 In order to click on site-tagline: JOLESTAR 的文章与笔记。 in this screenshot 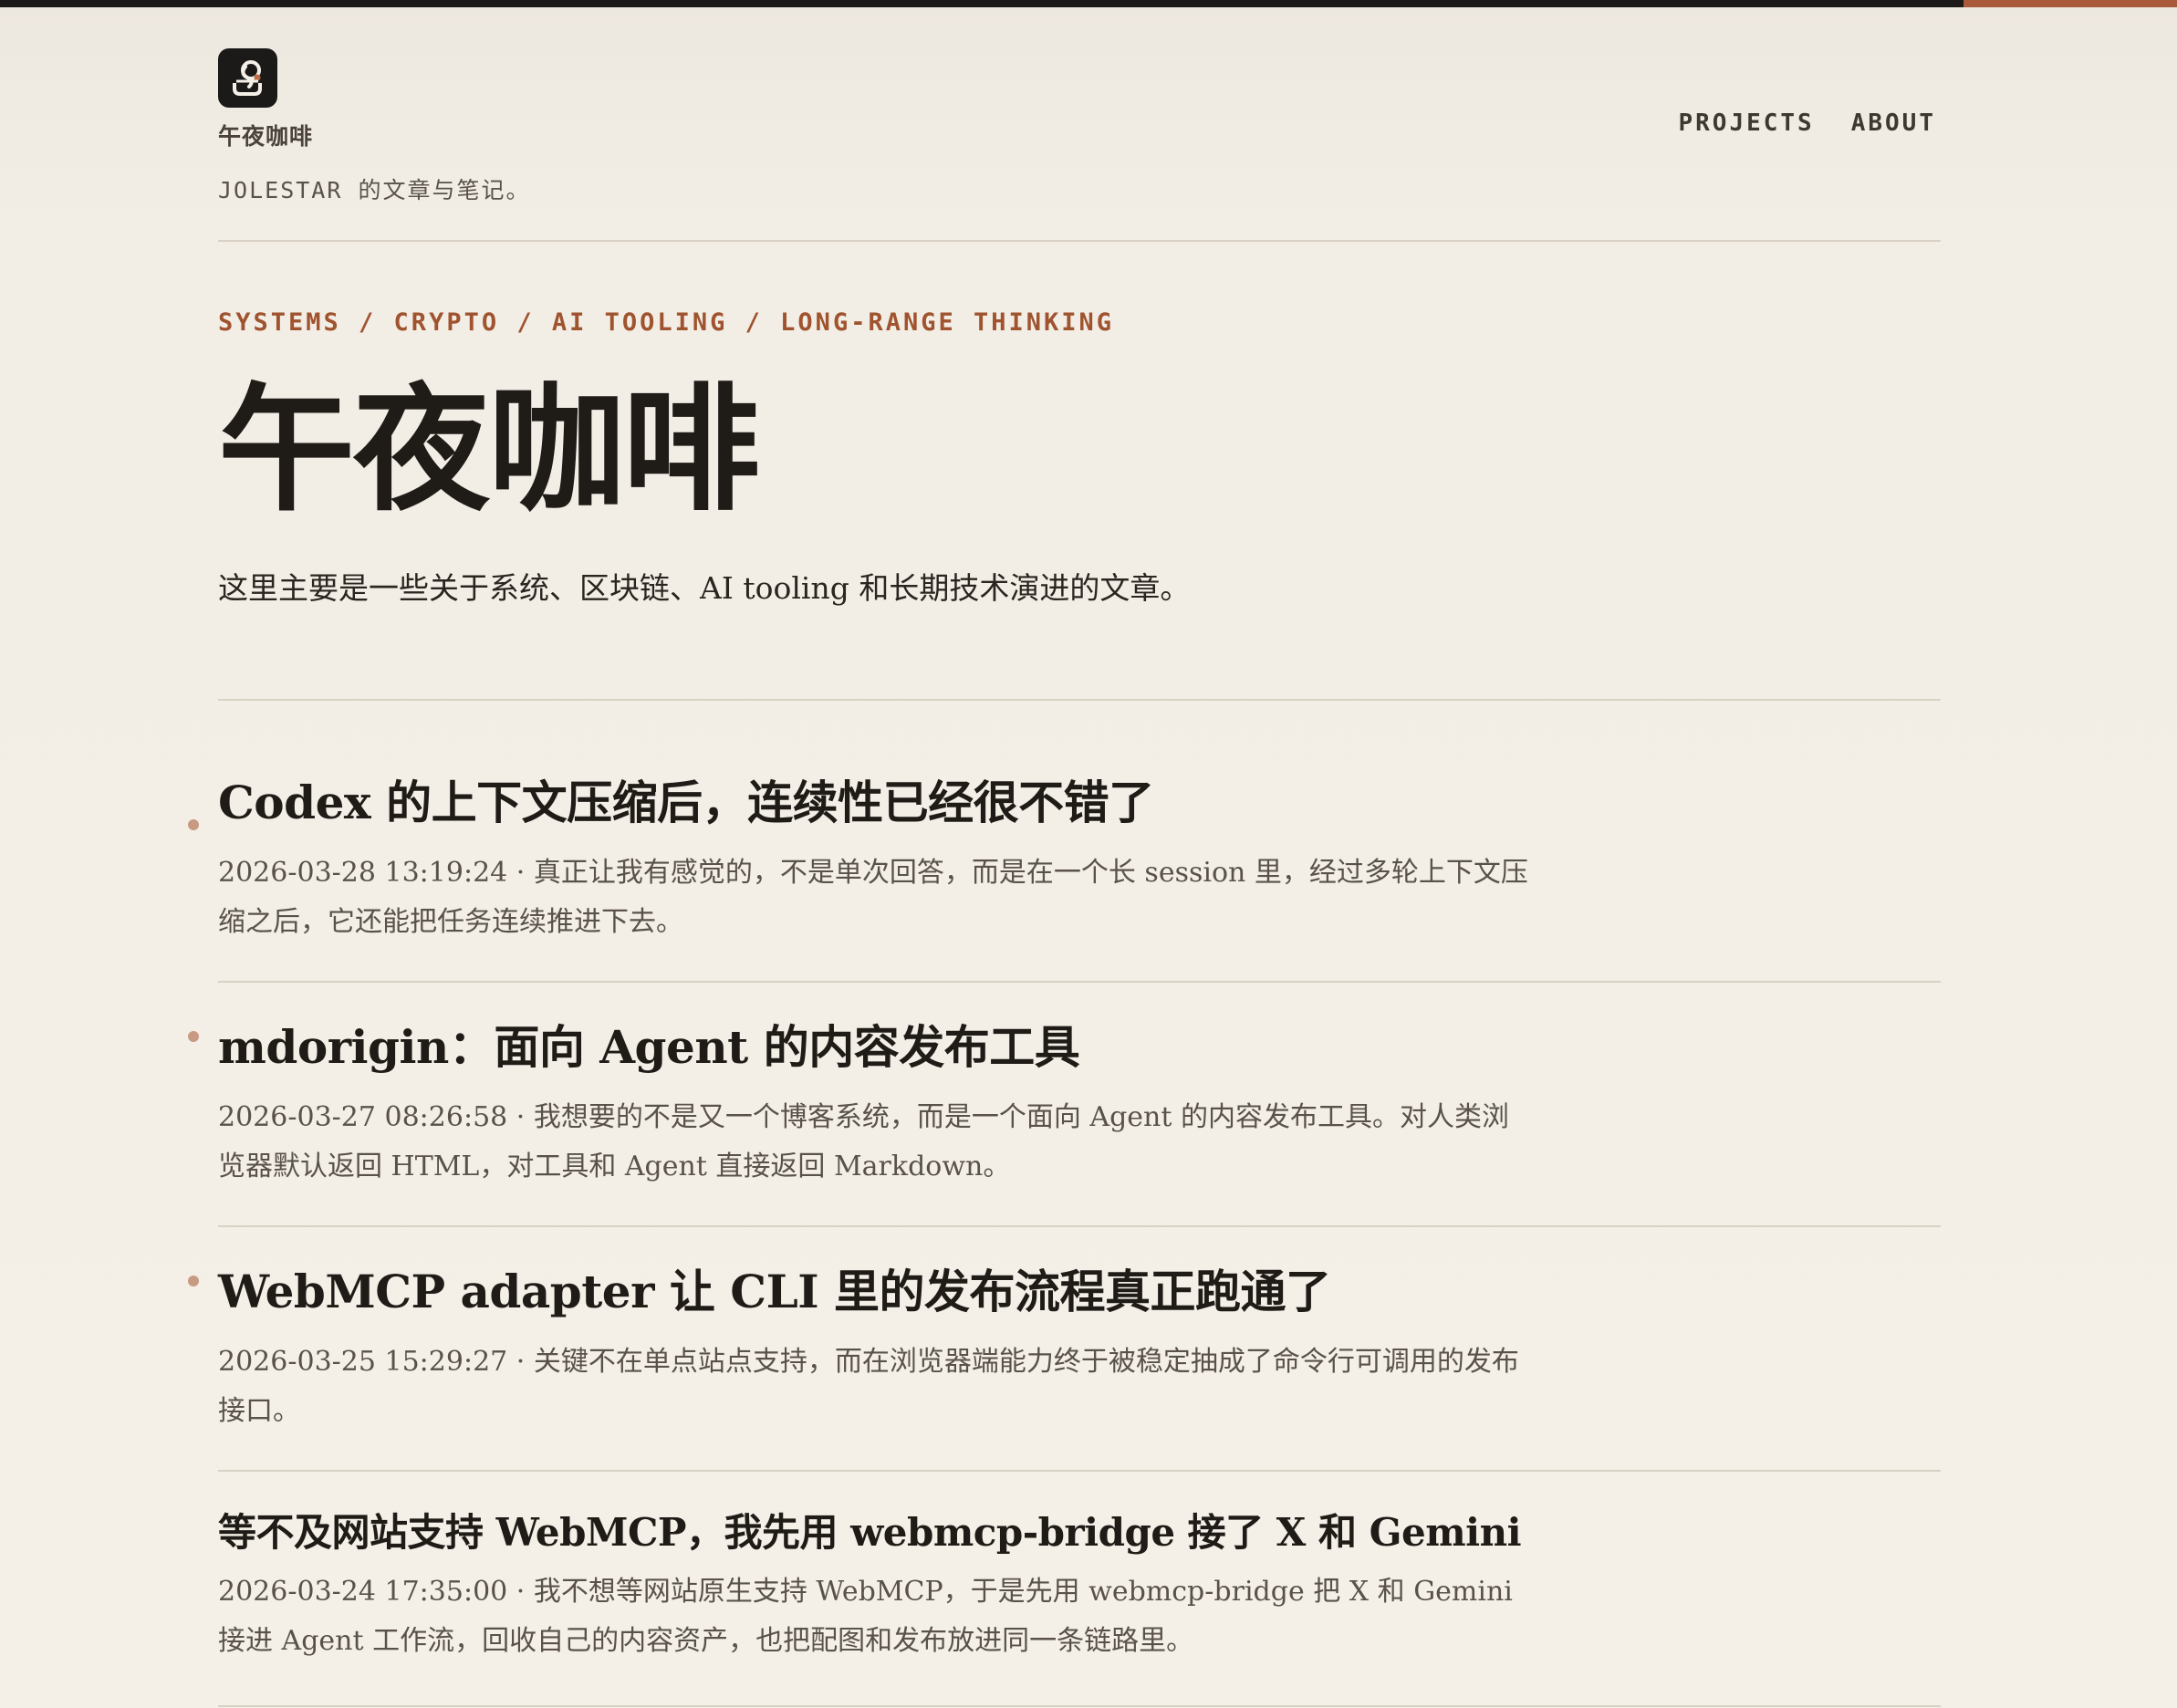, I will do `click(374, 190)`.